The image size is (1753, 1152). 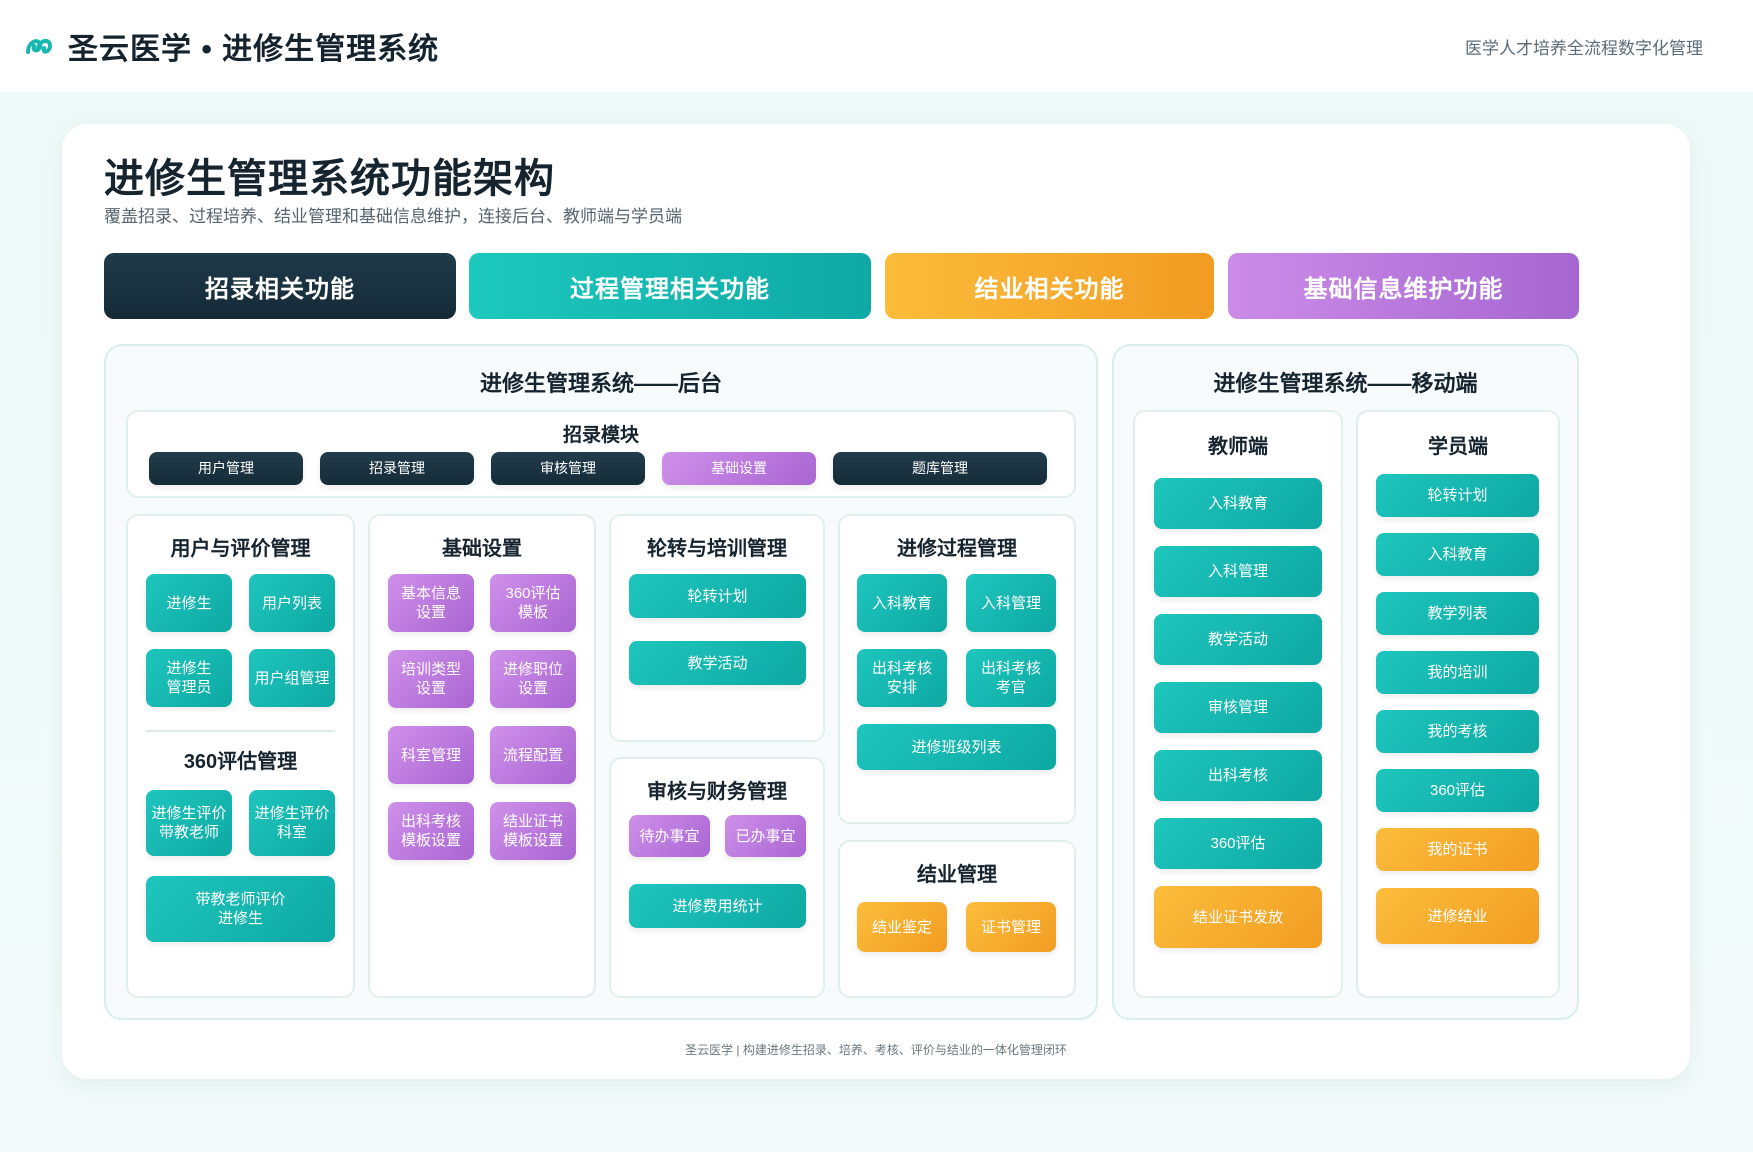 What do you see at coordinates (329, 179) in the screenshot?
I see `page-title: 进修生管理系统功能架构` at bounding box center [329, 179].